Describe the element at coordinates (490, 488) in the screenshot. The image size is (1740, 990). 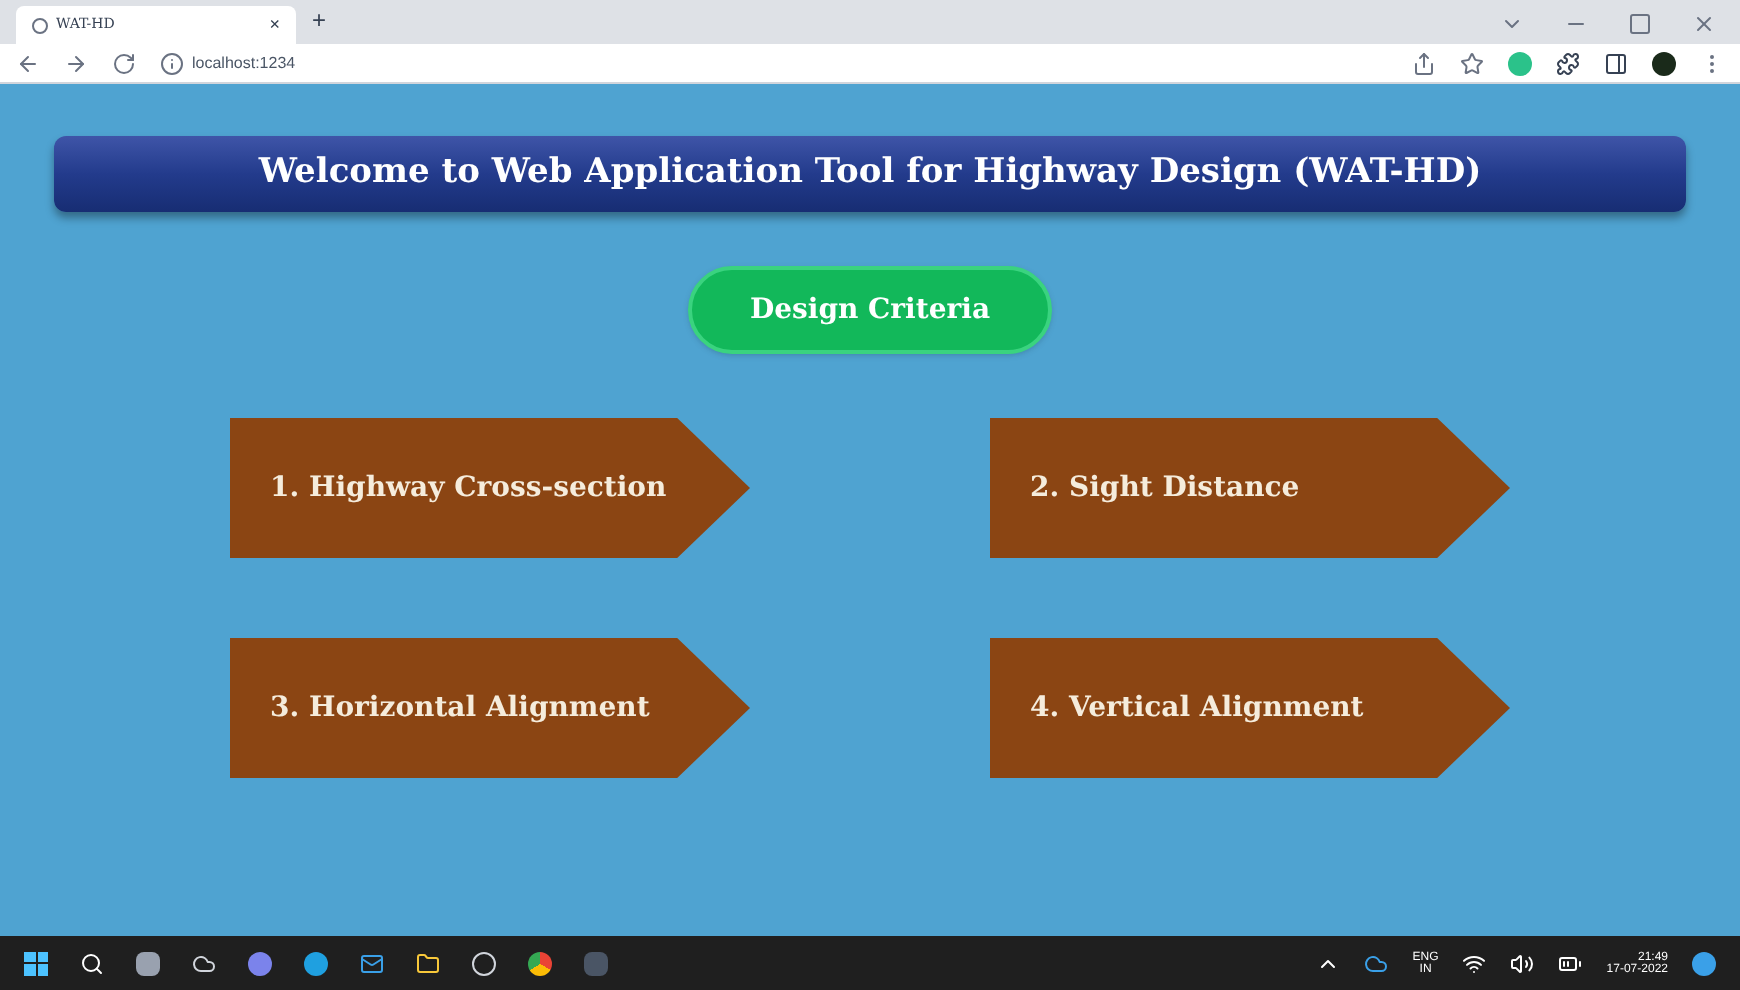
I see `module-button: 1. Highway Cross-section` at that location.